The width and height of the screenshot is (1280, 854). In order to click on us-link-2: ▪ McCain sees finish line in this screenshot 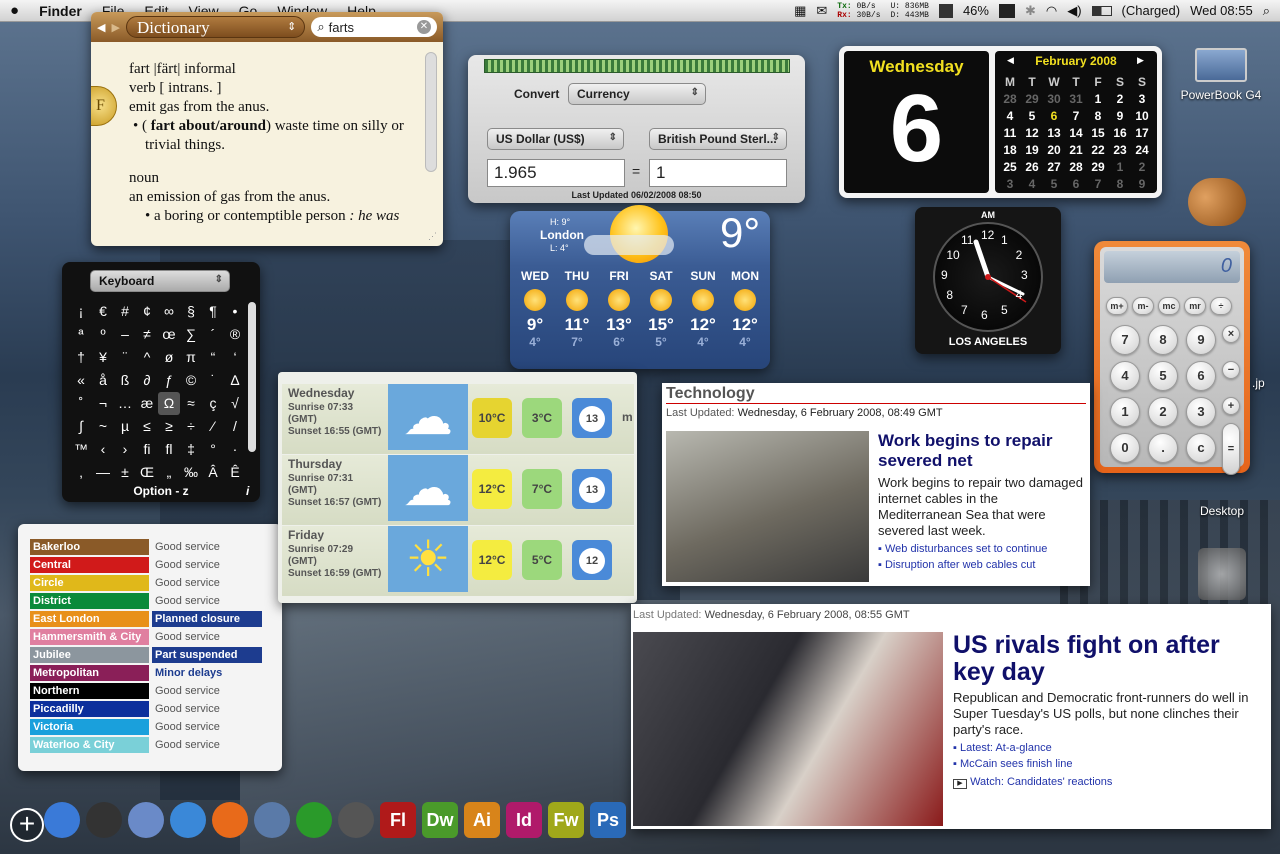, I will do `click(1012, 764)`.